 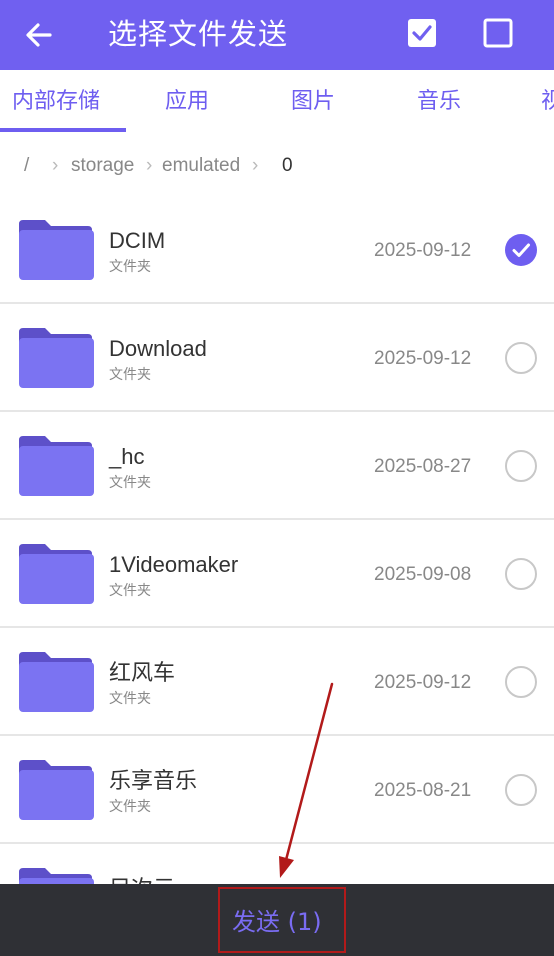 What do you see at coordinates (277, 682) in the screenshot?
I see `list-item: 红风车 文件夹 2025-09-12` at bounding box center [277, 682].